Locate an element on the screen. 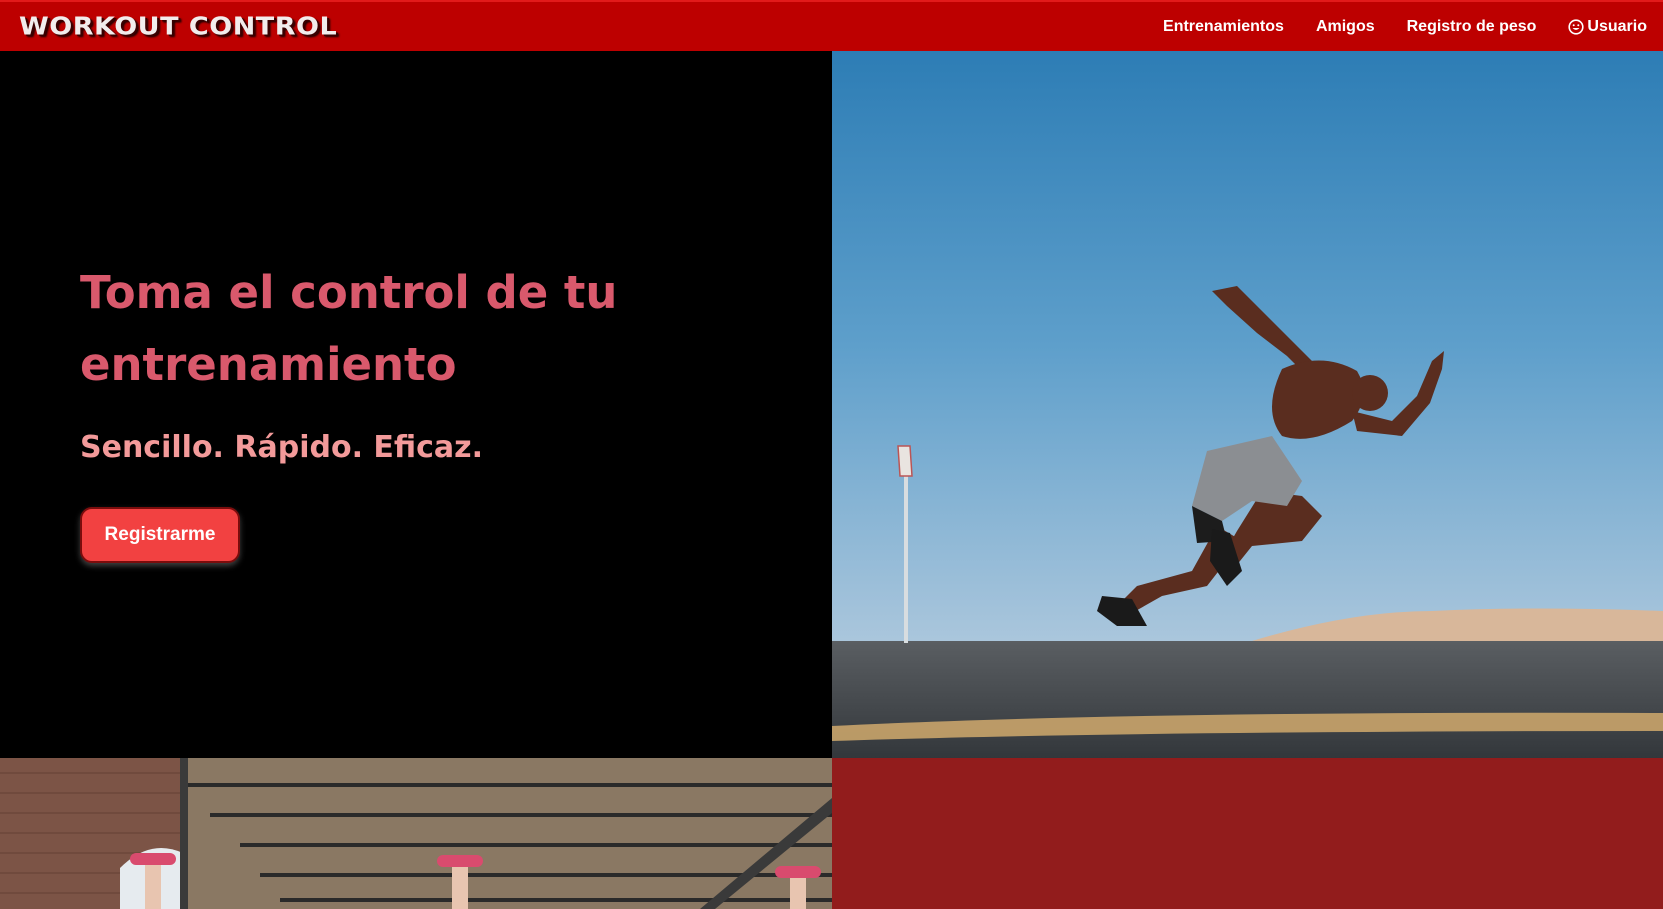 The height and width of the screenshot is (909, 1663). bottom-red-panel is located at coordinates (1247, 833).